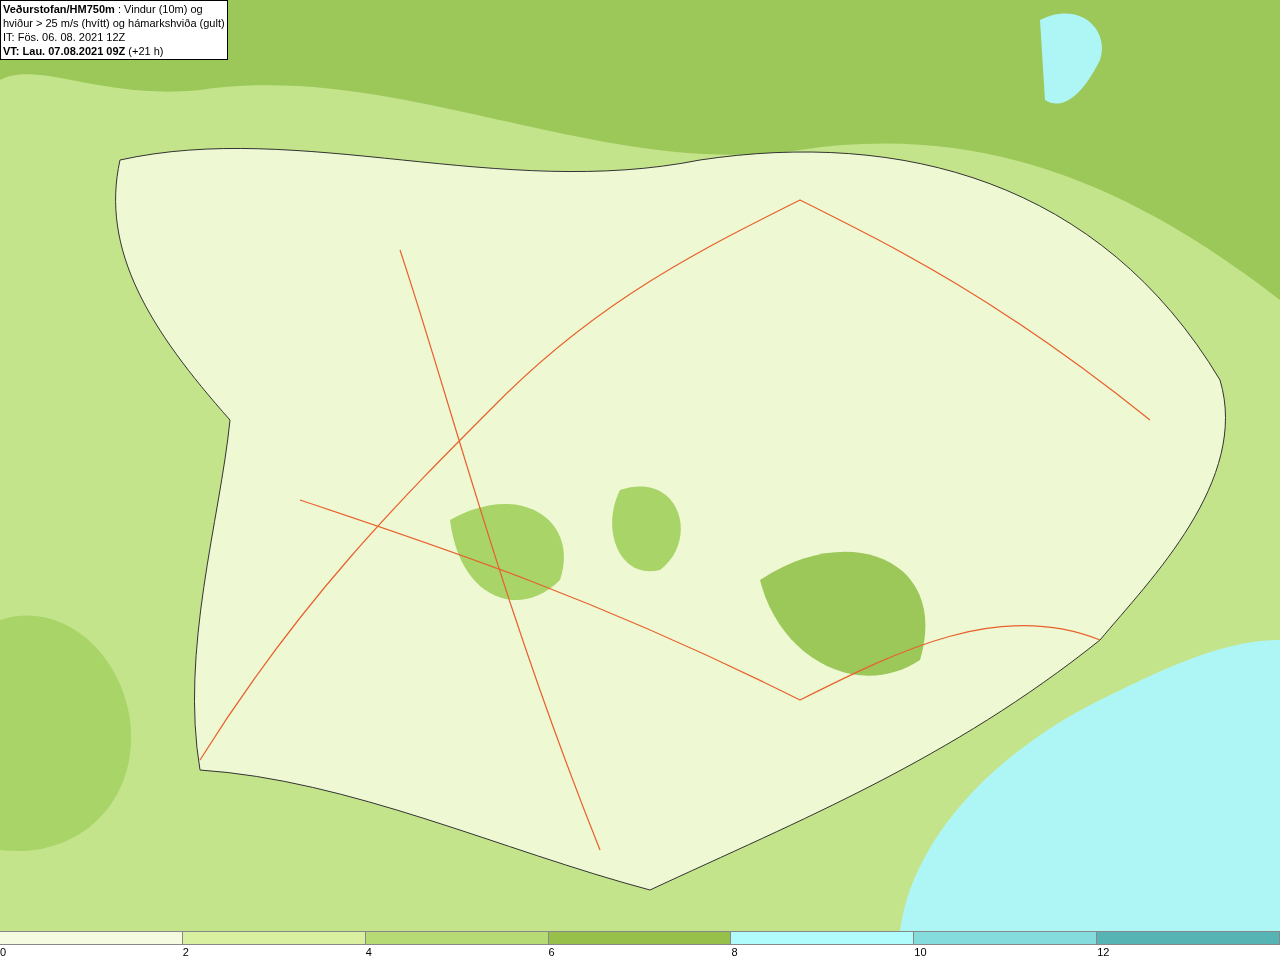  Describe the element at coordinates (551, 952) in the screenshot. I see `legend-label: 6` at that location.